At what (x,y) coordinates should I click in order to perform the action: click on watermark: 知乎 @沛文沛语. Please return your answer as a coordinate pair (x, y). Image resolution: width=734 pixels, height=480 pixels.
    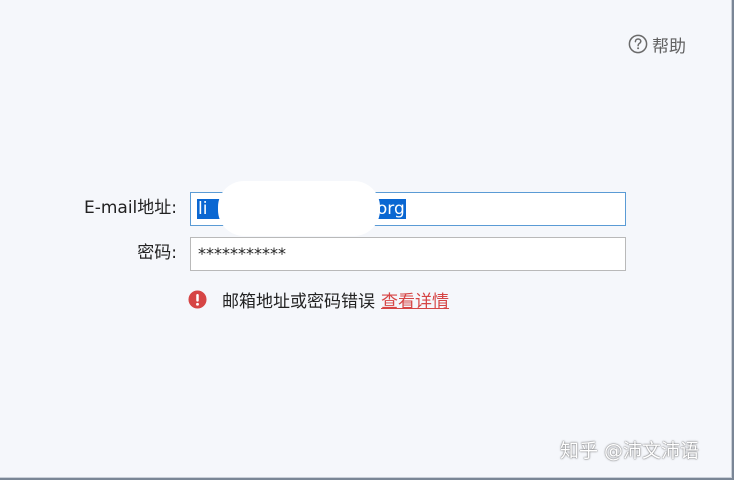
    Looking at the image, I should click on (630, 451).